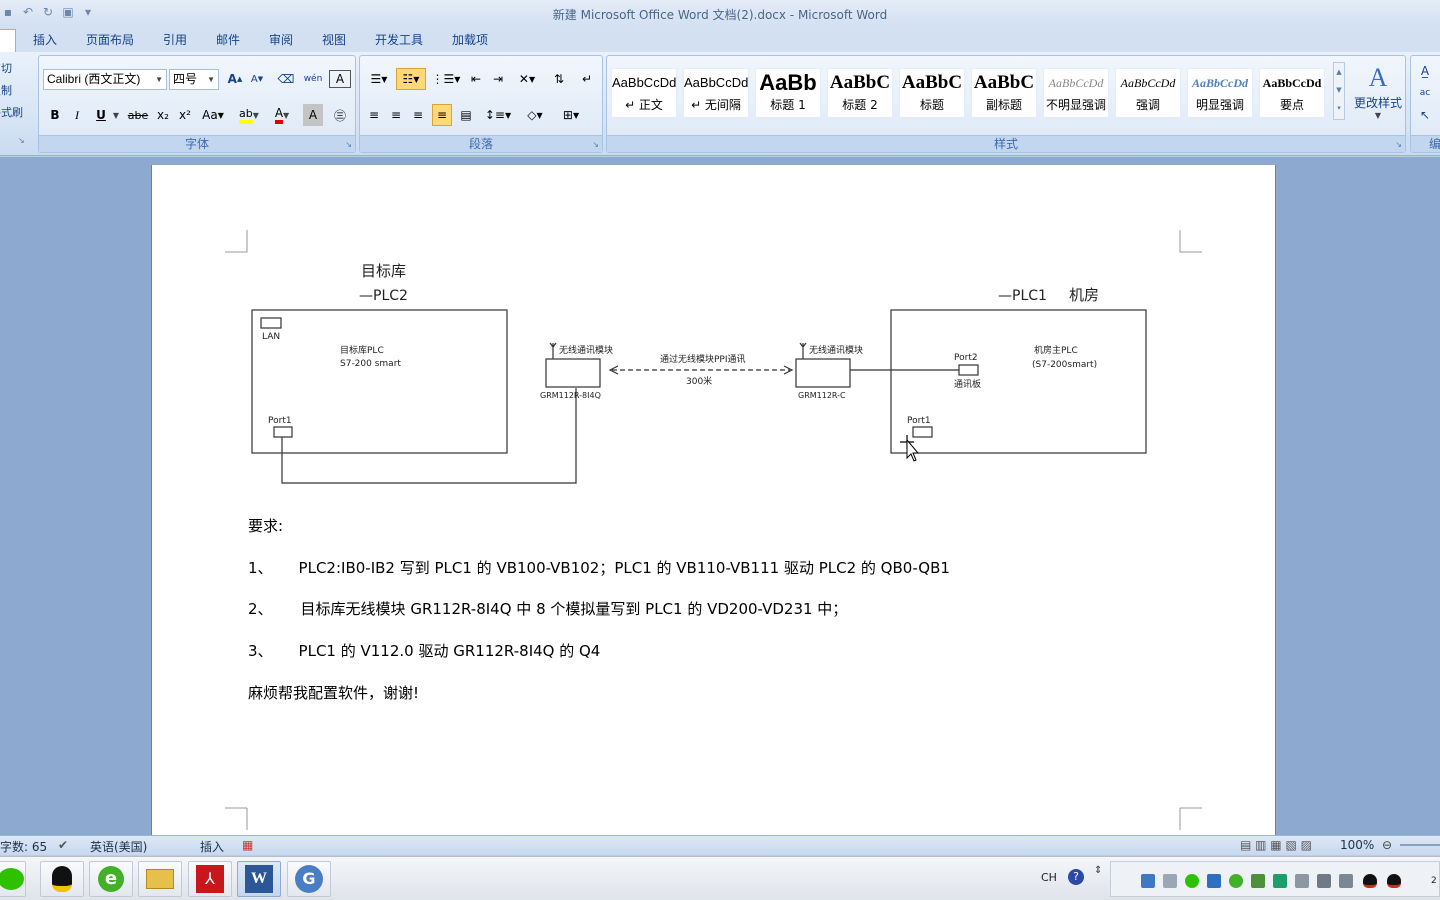 Image resolution: width=1440 pixels, height=900 pixels. What do you see at coordinates (1357, 845) in the screenshot?
I see `zoom-level: 100%` at bounding box center [1357, 845].